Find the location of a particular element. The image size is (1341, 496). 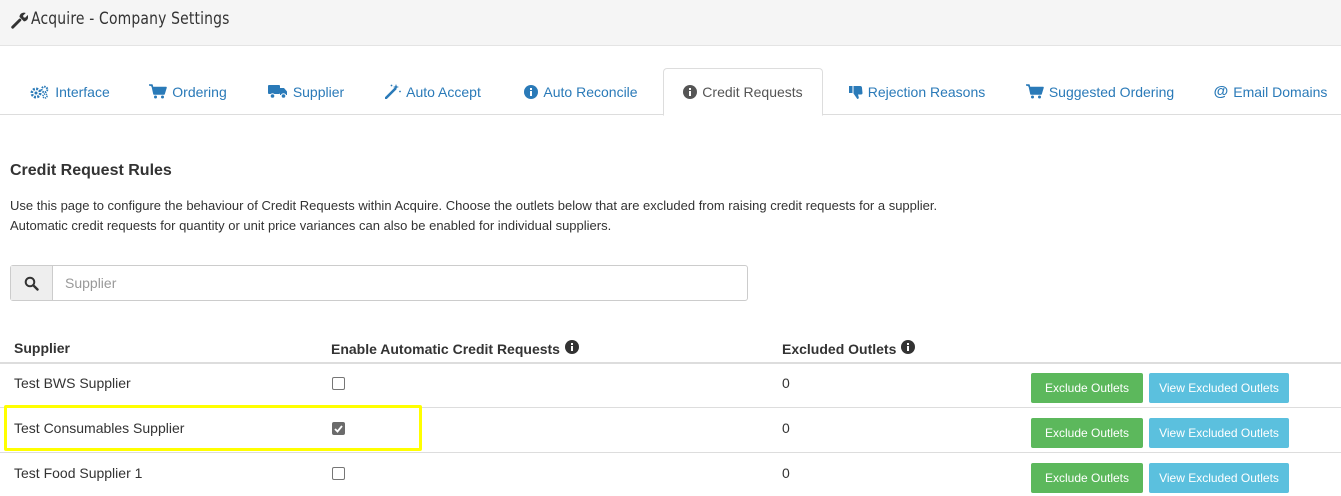

supplier-search is located at coordinates (379, 283).